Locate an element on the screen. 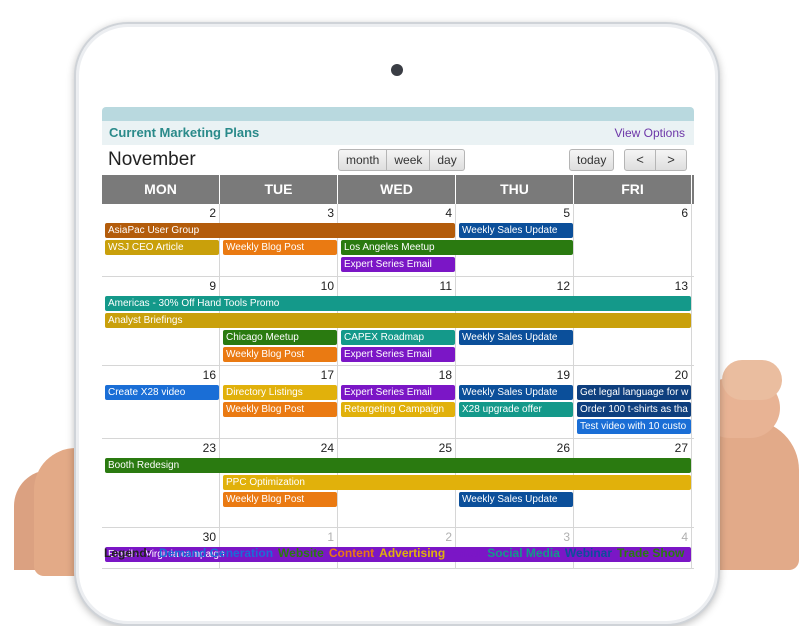 The width and height of the screenshot is (805, 626). legend-item: Website is located at coordinates (301, 553).